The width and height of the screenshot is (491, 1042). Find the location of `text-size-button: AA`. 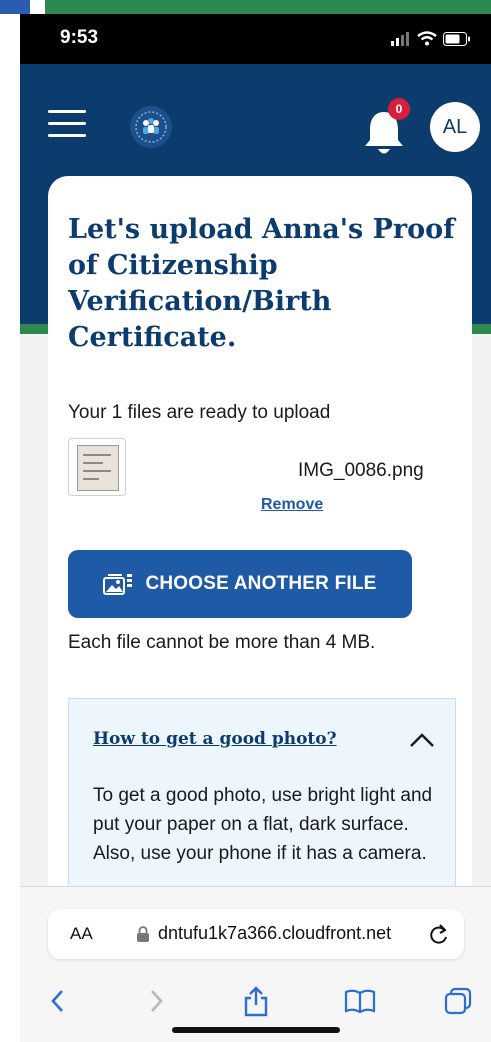

text-size-button: AA is located at coordinates (81, 934).